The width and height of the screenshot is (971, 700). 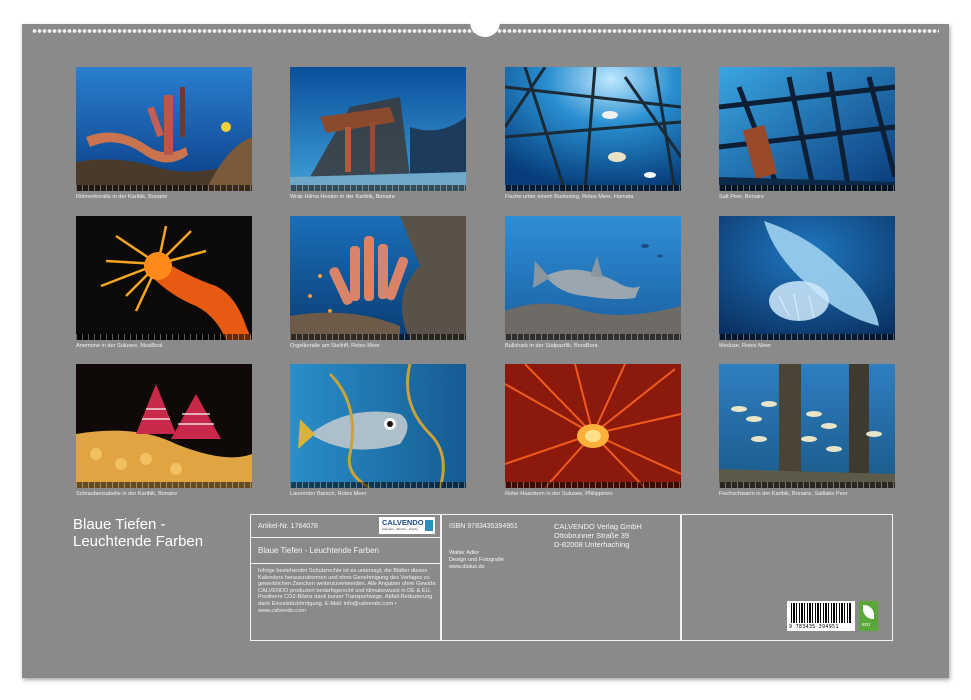 I want to click on photo-october, so click(x=378, y=426).